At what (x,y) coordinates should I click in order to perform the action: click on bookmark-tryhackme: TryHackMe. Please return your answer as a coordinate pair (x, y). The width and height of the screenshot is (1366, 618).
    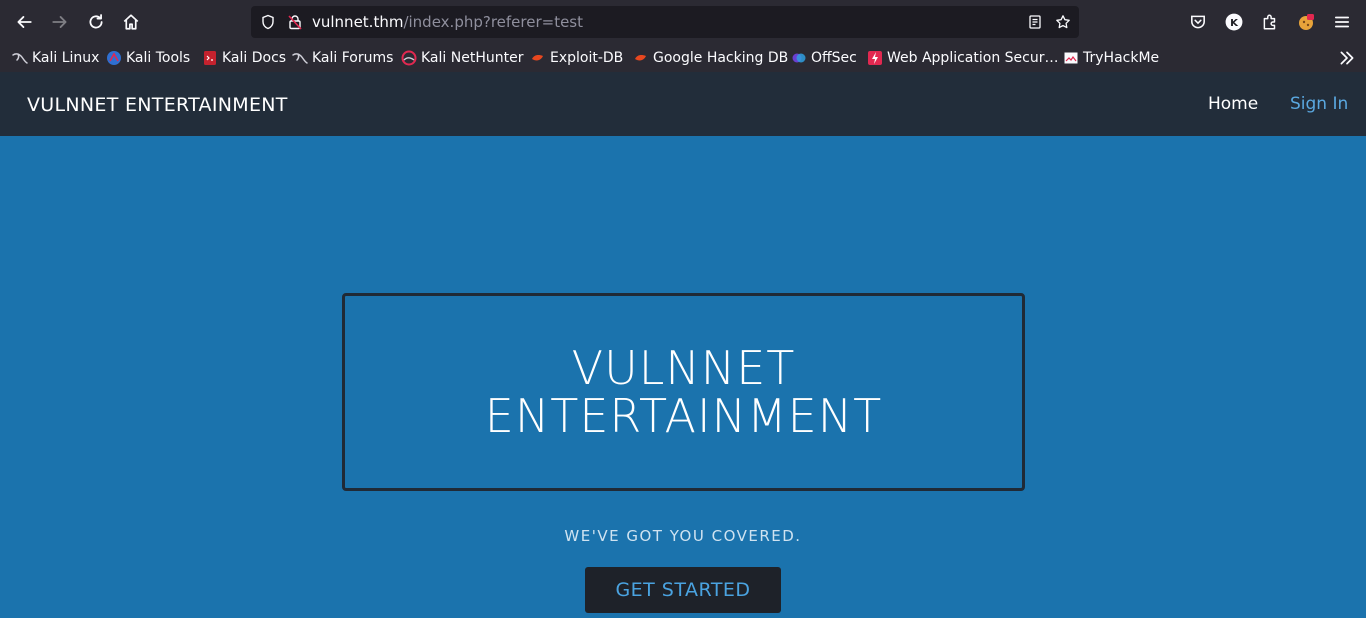
    Looking at the image, I should click on (1111, 58).